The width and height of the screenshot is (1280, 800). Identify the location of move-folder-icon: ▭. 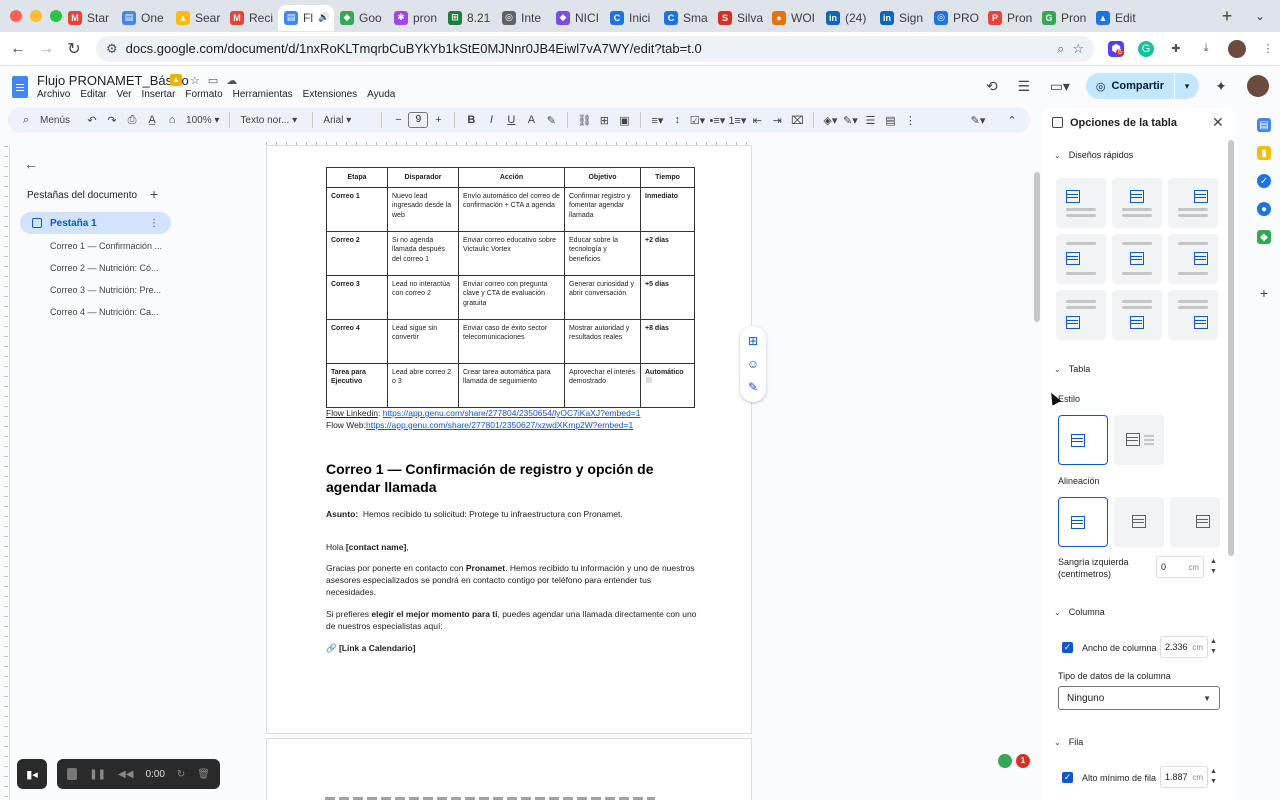
(213, 80).